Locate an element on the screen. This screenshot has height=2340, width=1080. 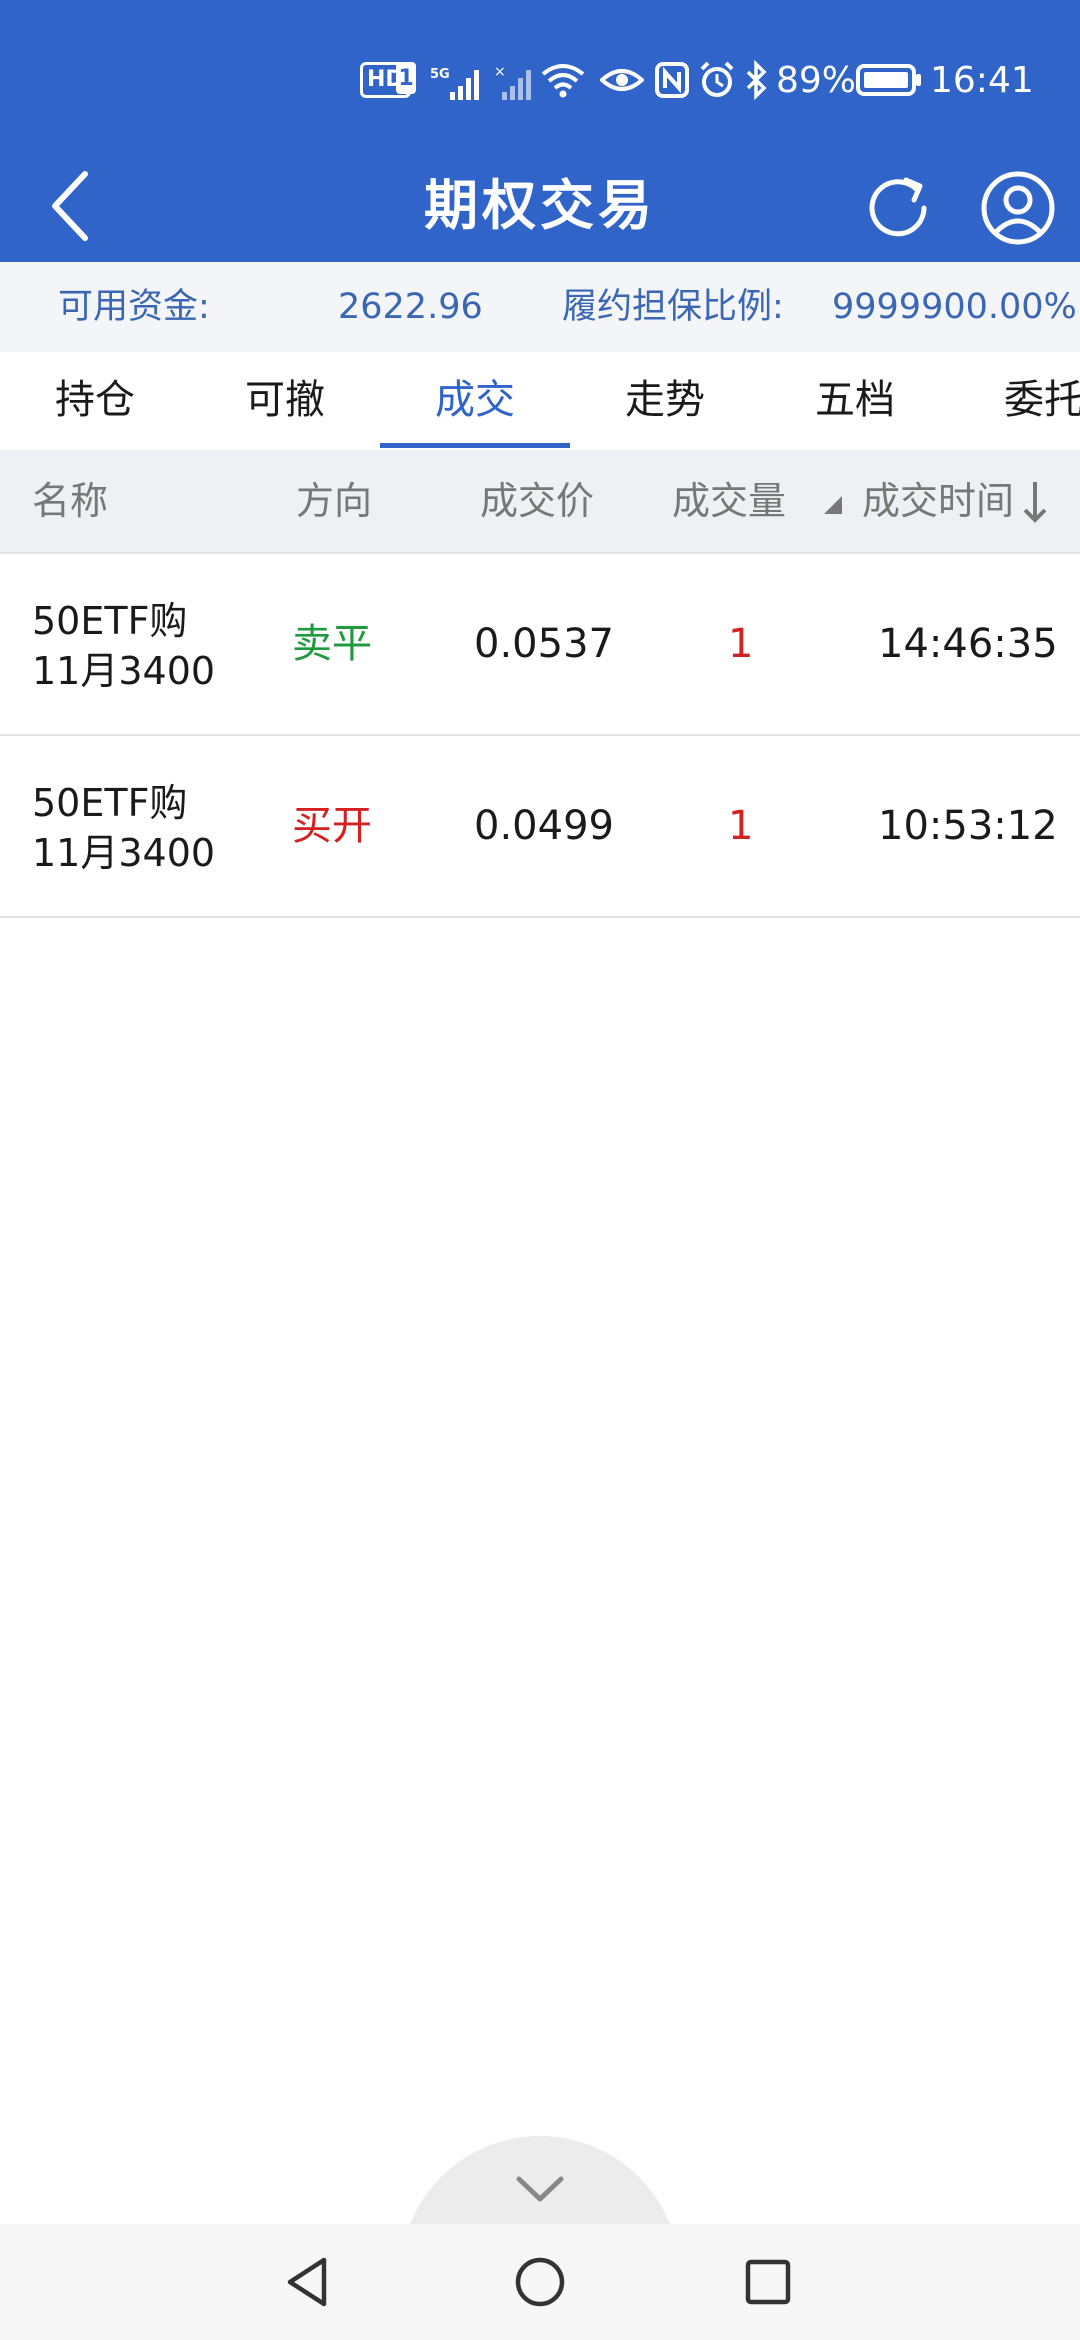
table-row: 50ETF购 11月3400 买开 0.0499 1 10:53:12 is located at coordinates (540, 827).